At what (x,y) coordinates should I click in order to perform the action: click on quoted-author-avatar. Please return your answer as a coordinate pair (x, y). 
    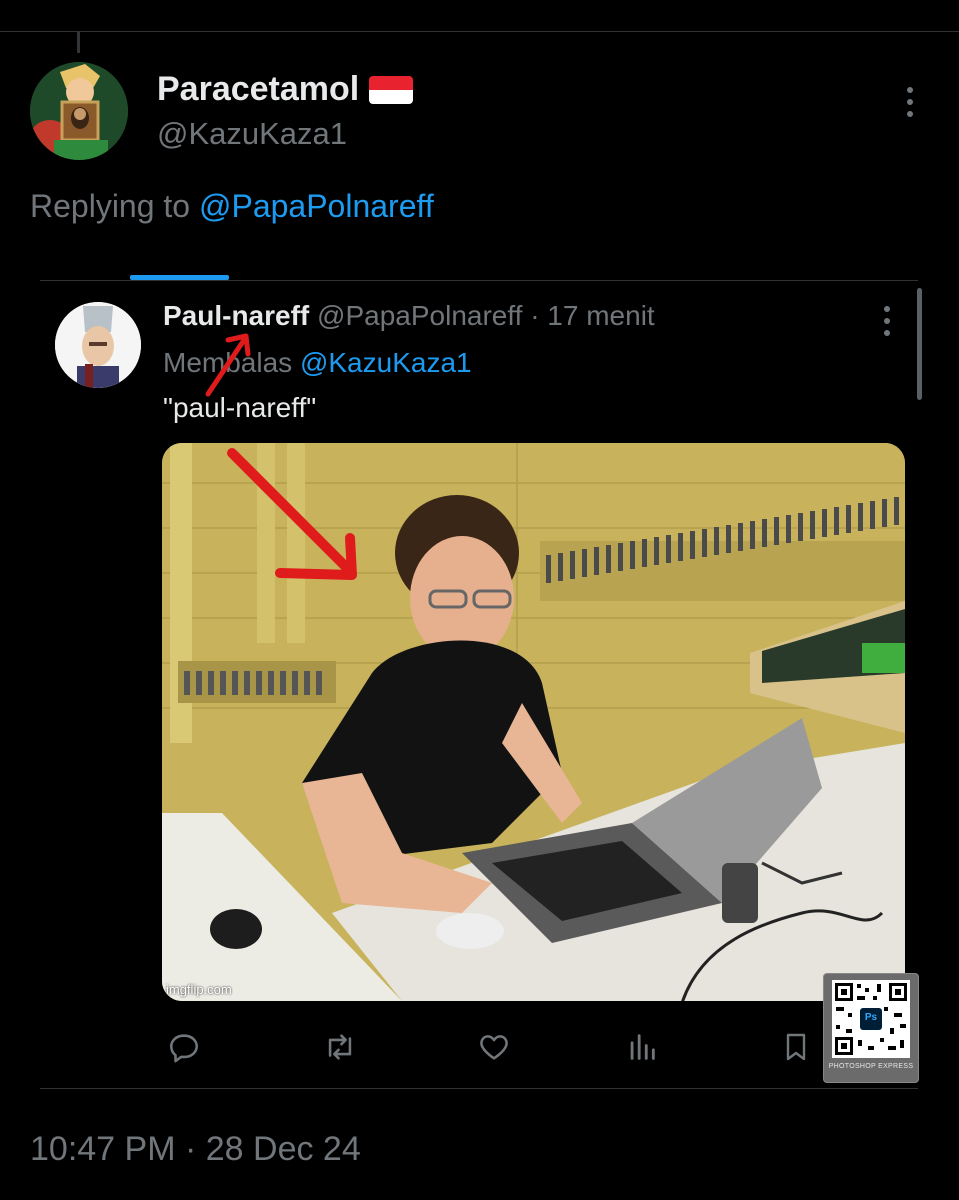
    Looking at the image, I should click on (98, 345).